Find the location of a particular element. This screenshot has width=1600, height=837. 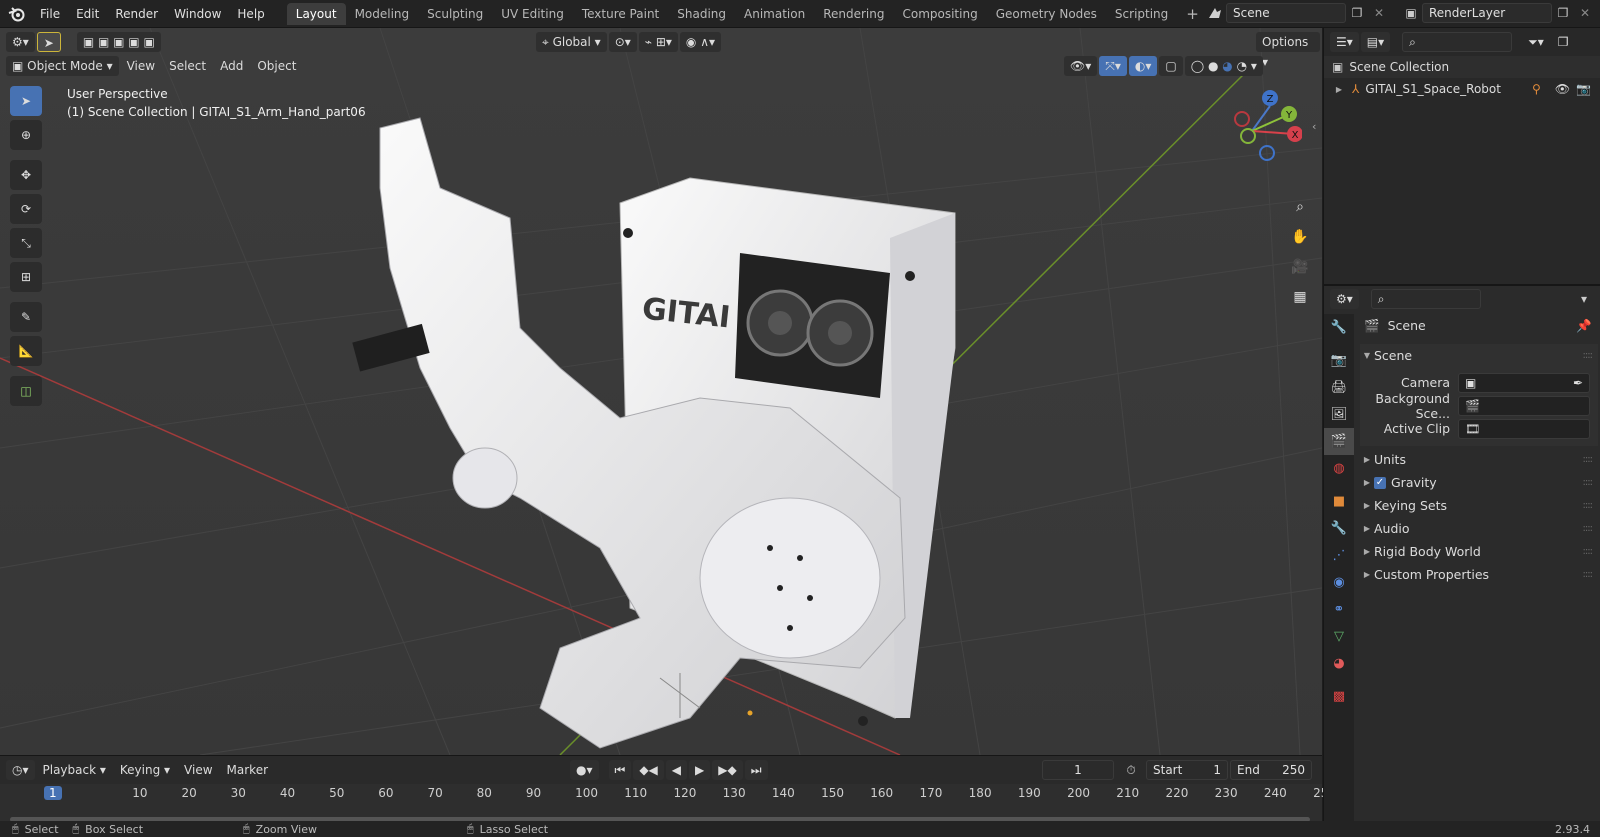

scene-collection-row: ▣ Scene Collection is located at coordinates (1462, 67).